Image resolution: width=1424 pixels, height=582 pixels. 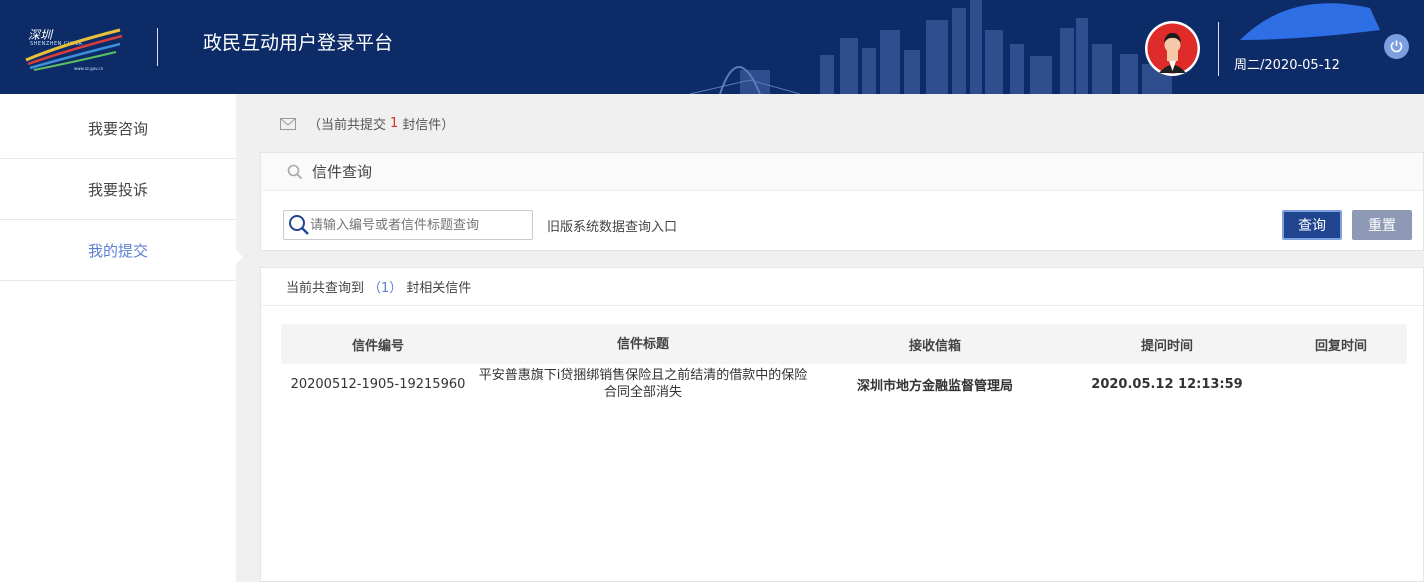 I want to click on query-panel-header: 信件查询, so click(x=842, y=172).